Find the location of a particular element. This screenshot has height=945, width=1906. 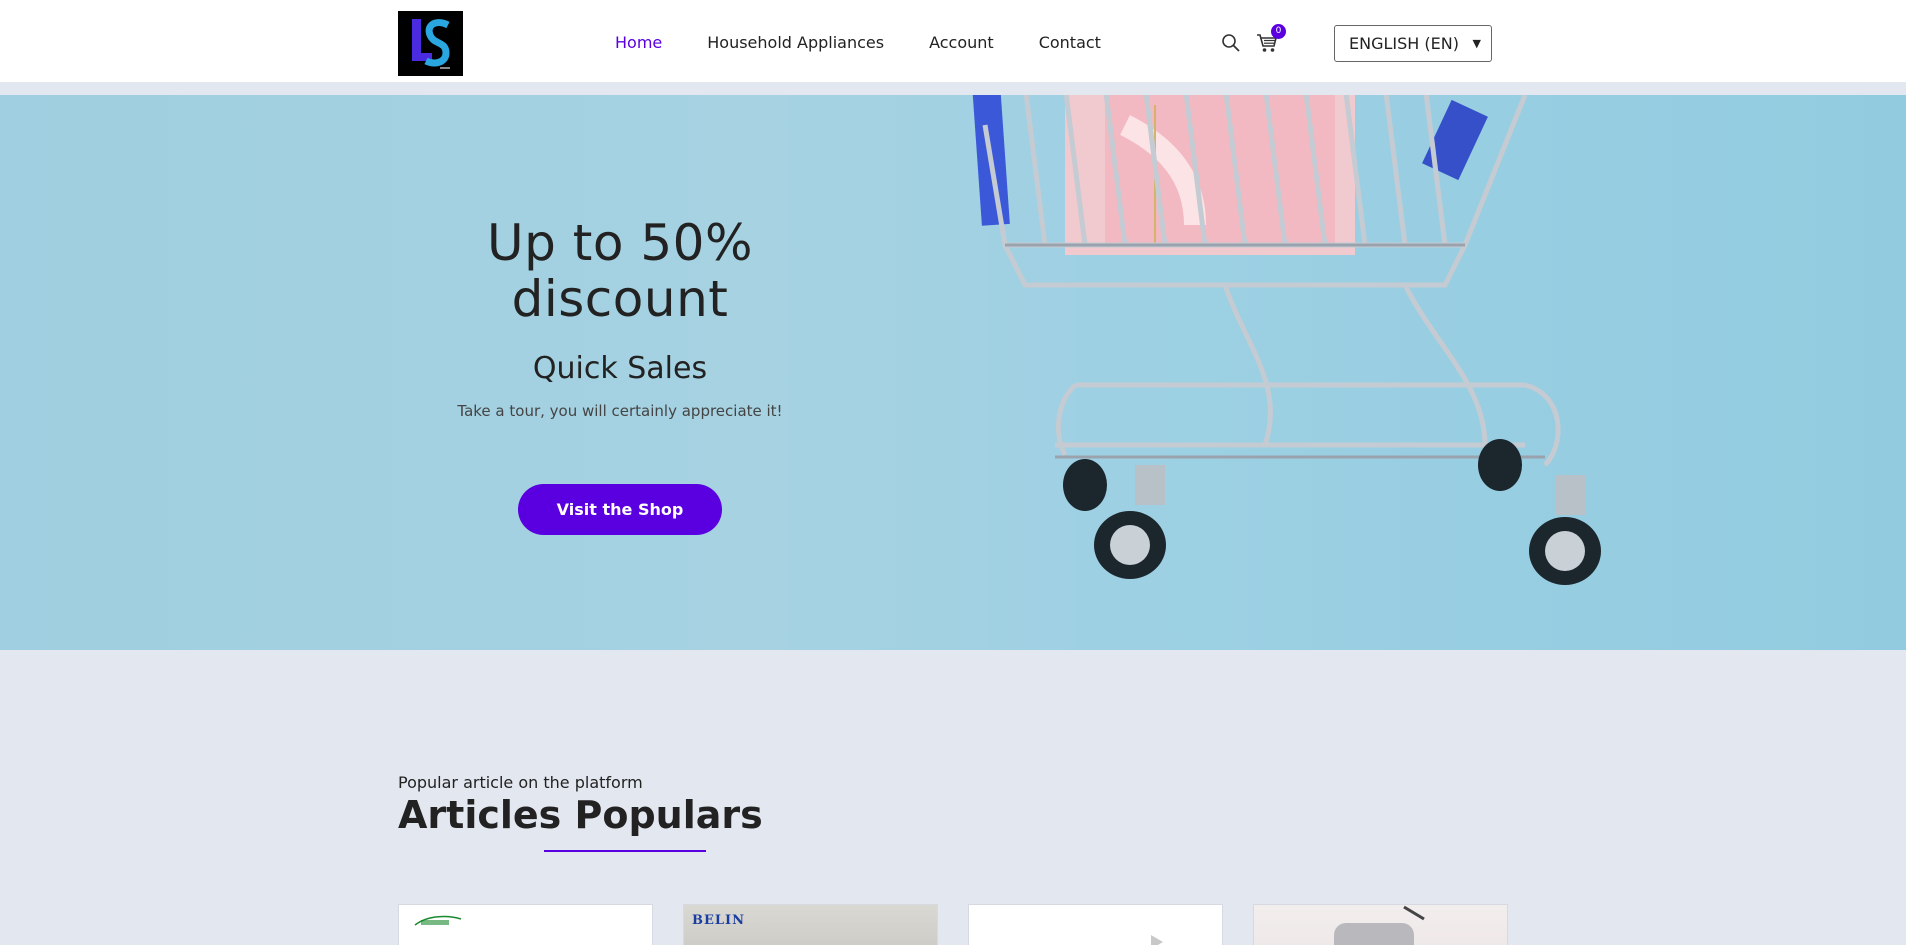

nav-item-home: Home is located at coordinates (638, 43).